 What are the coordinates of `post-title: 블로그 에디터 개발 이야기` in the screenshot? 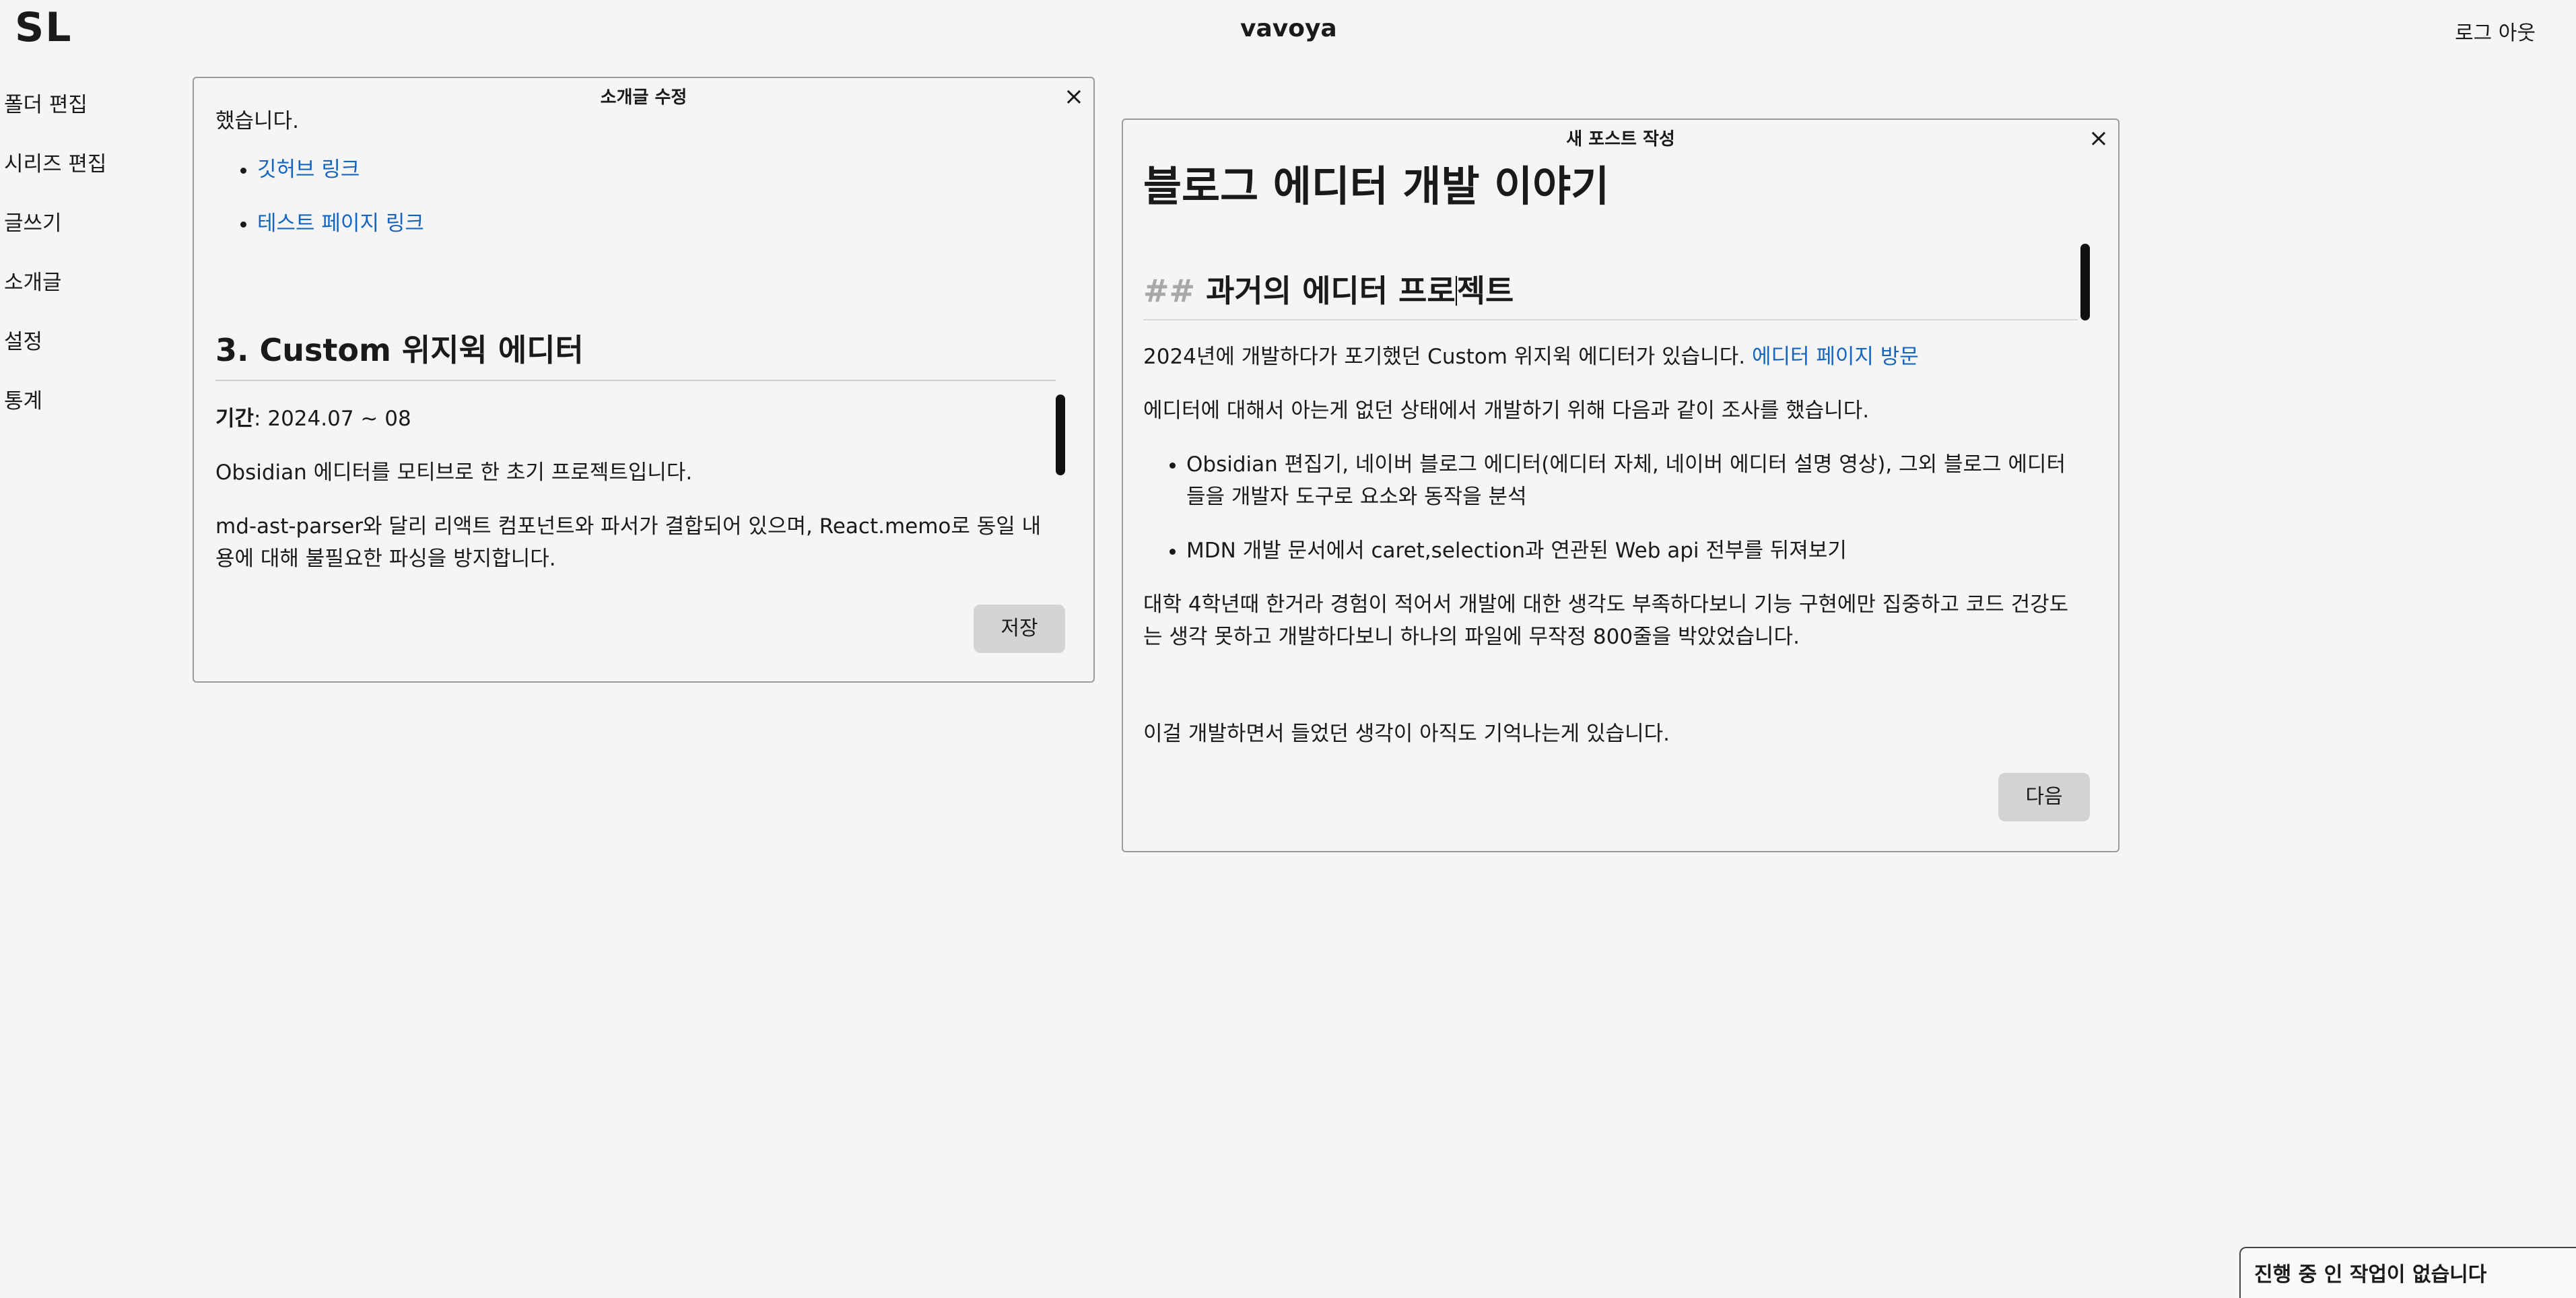 It's located at (1376, 187).